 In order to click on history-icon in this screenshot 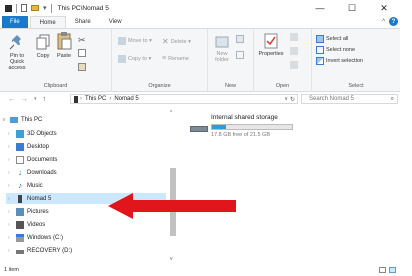, I will do `click(294, 65)`.